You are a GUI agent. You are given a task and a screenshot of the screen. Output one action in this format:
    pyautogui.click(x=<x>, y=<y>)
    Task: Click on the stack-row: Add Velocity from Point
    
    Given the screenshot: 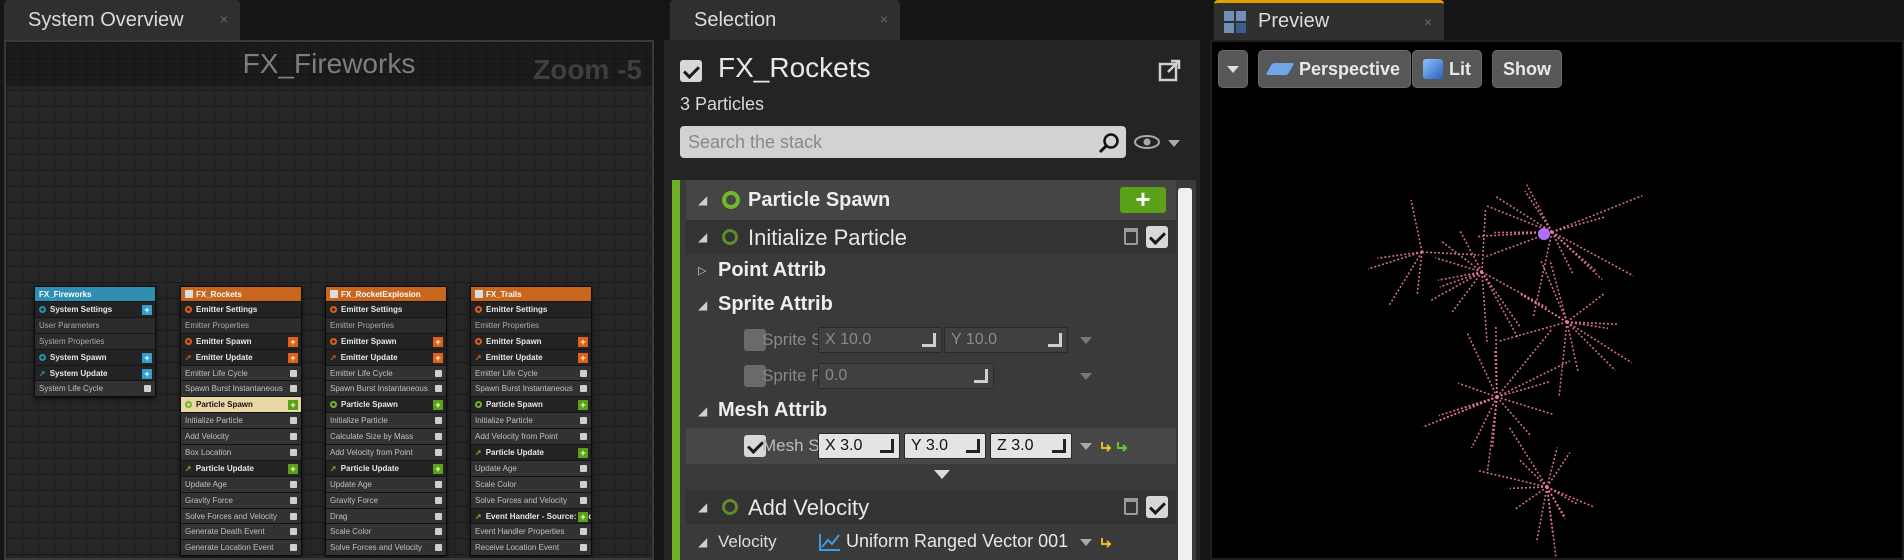 What is the action you would take?
    pyautogui.click(x=531, y=436)
    